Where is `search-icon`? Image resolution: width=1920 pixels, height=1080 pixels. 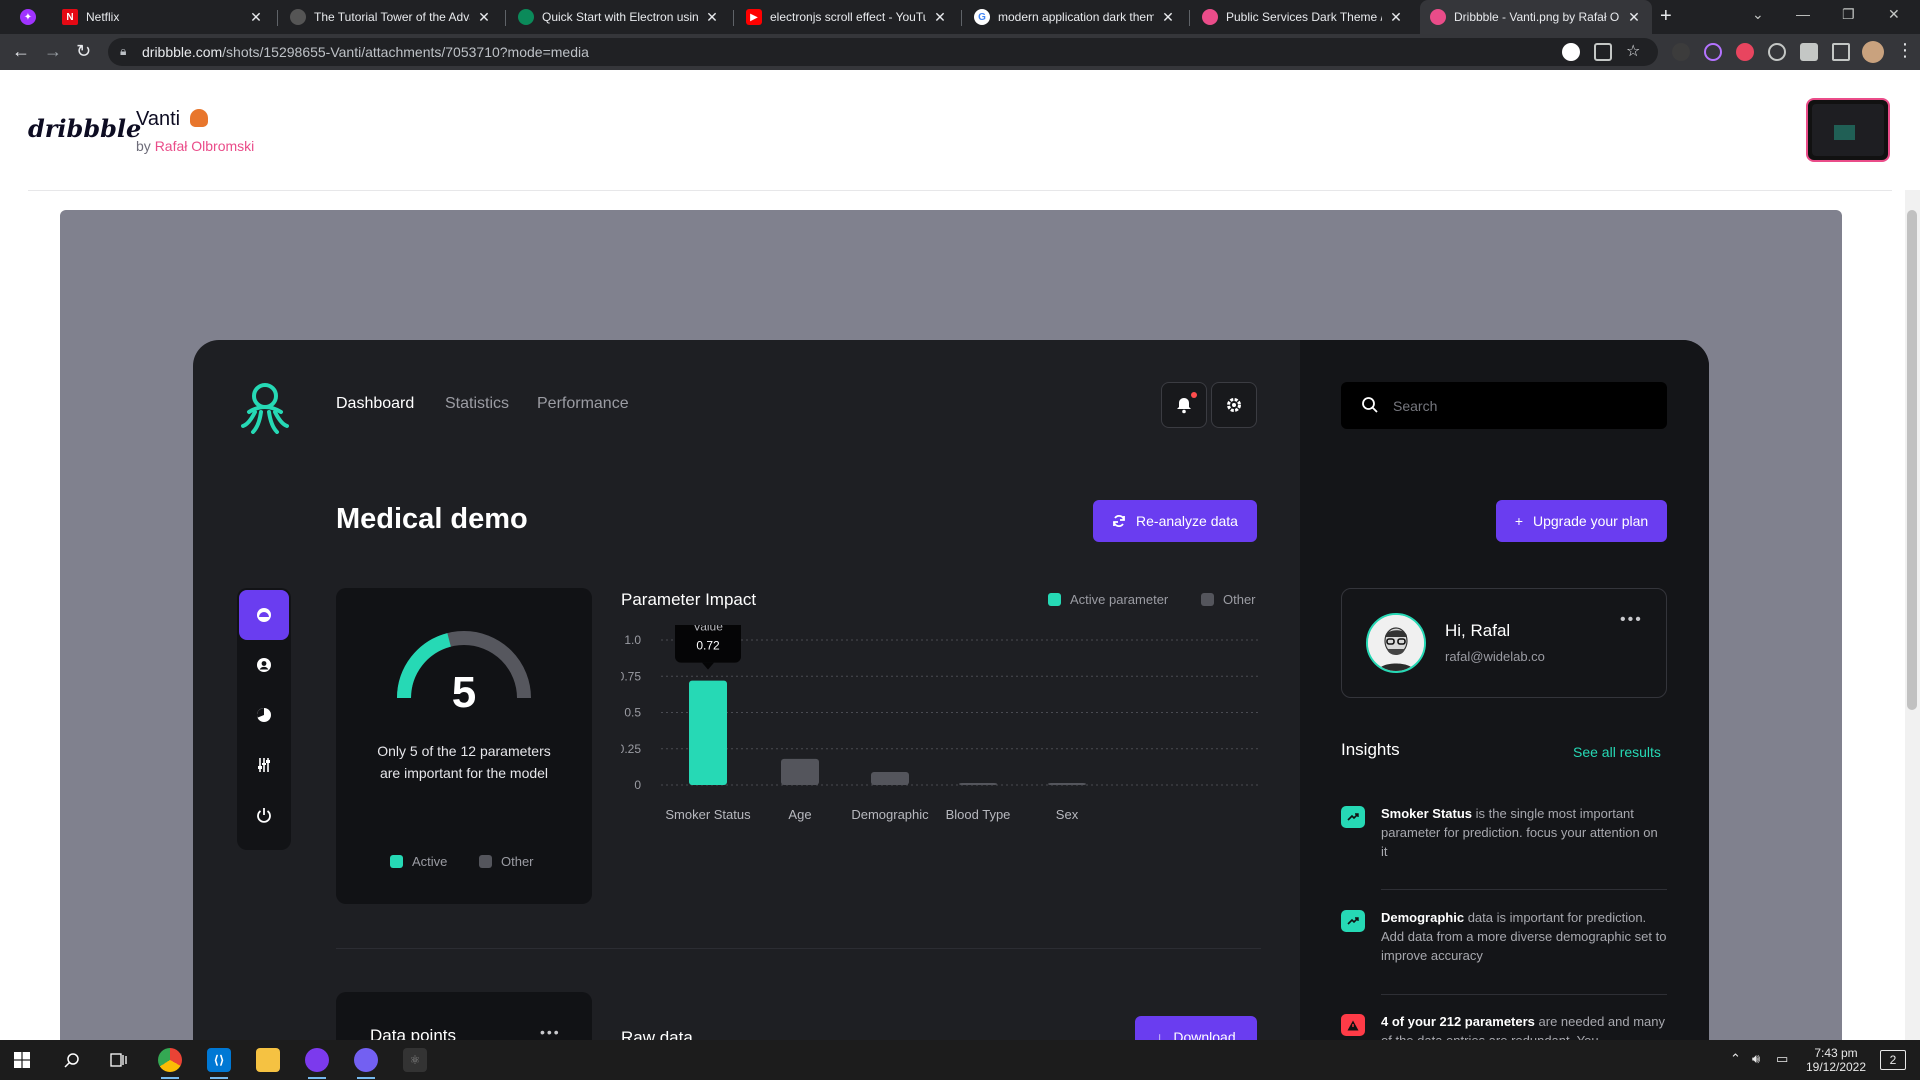 search-icon is located at coordinates (72, 1060).